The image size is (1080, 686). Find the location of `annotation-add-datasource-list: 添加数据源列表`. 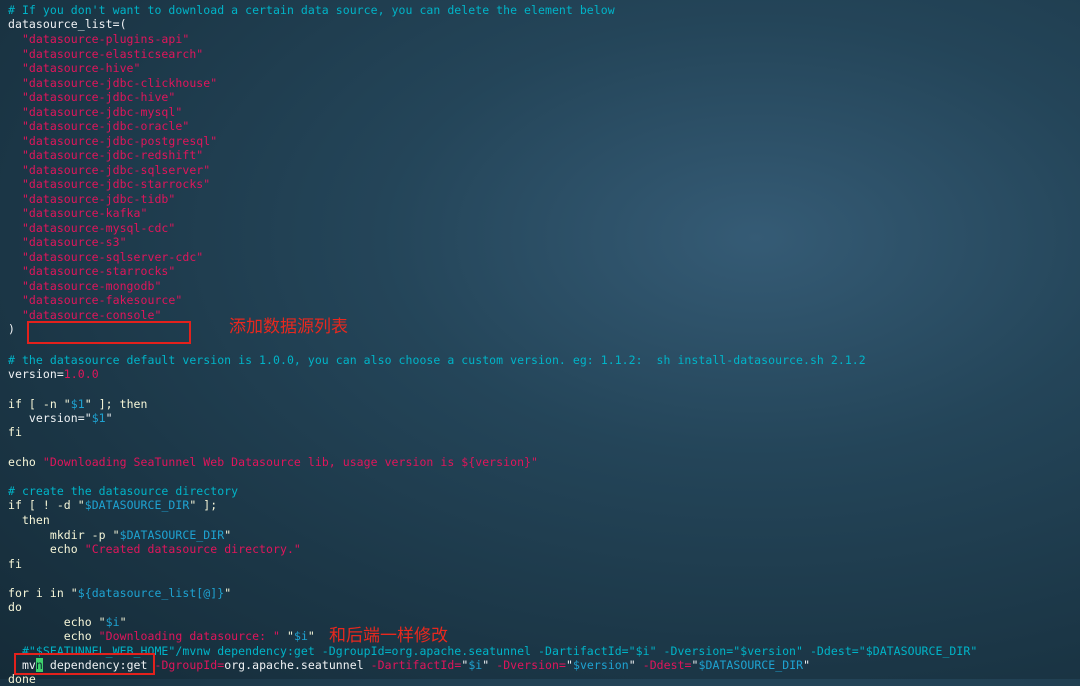

annotation-add-datasource-list: 添加数据源列表 is located at coordinates (288, 327).